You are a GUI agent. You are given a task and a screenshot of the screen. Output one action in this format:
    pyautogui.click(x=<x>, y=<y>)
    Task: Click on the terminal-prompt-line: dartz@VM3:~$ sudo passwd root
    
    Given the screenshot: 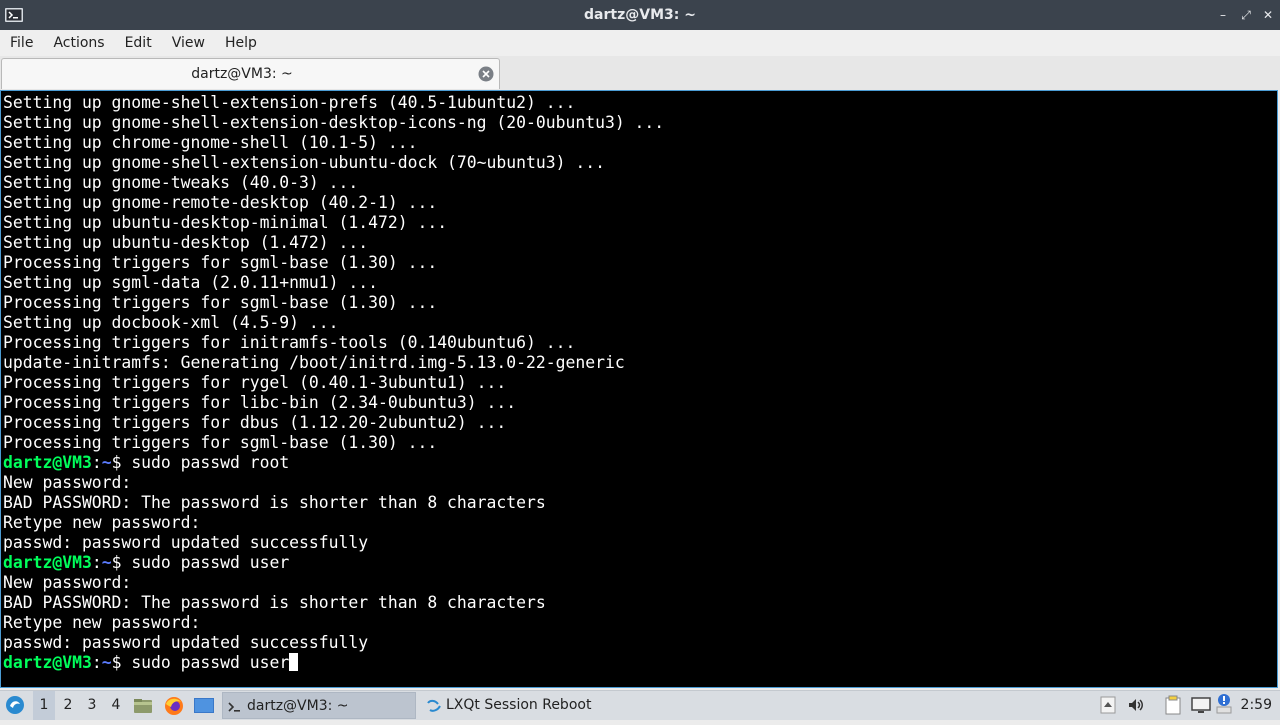 What is the action you would take?
    pyautogui.click(x=146, y=462)
    